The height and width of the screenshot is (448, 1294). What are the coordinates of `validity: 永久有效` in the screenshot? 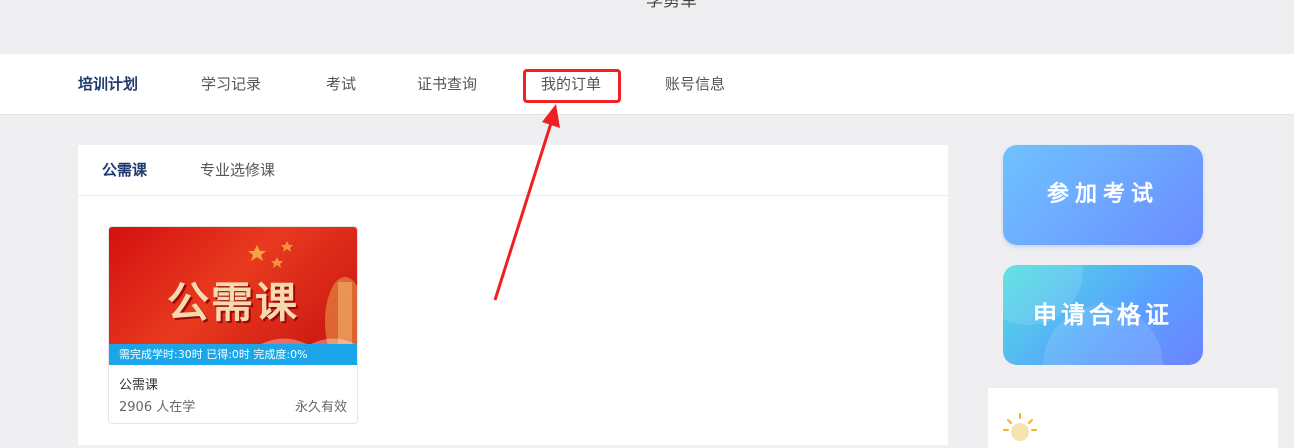 It's located at (320, 407).